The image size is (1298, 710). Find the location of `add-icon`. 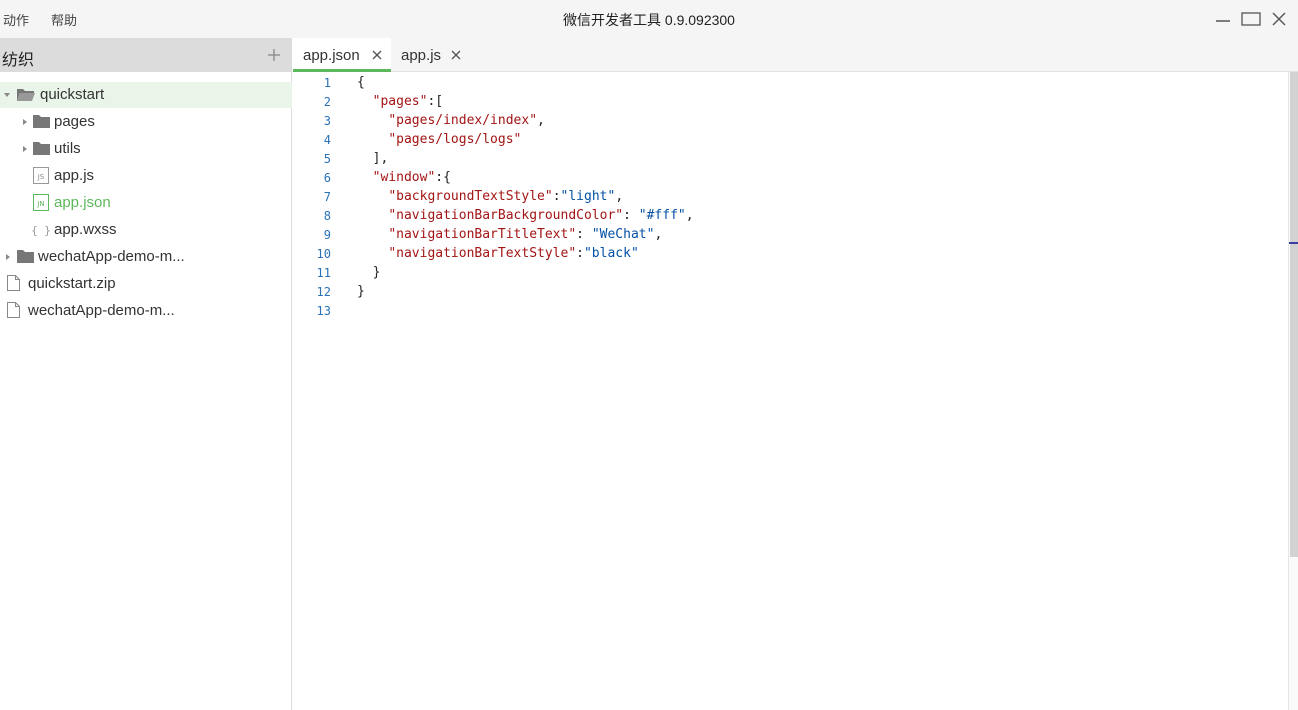

add-icon is located at coordinates (274, 55).